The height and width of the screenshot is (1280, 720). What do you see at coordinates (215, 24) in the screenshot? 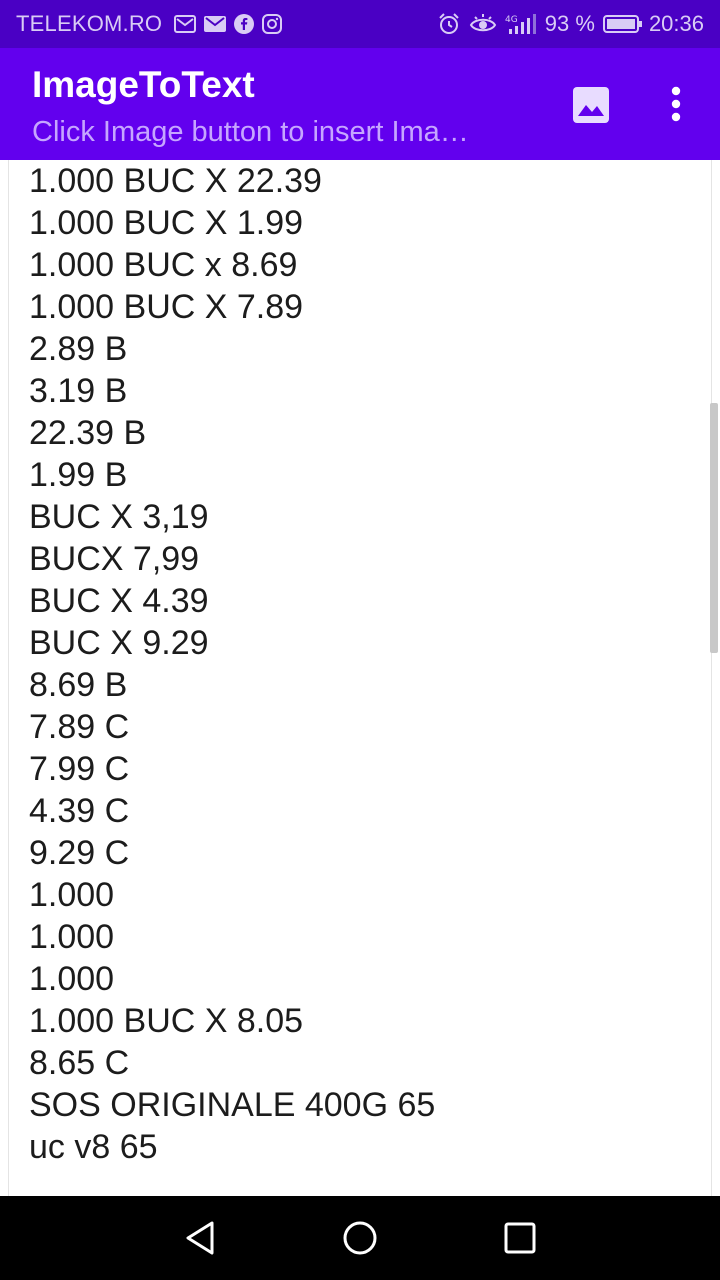
I see `mail-icon` at bounding box center [215, 24].